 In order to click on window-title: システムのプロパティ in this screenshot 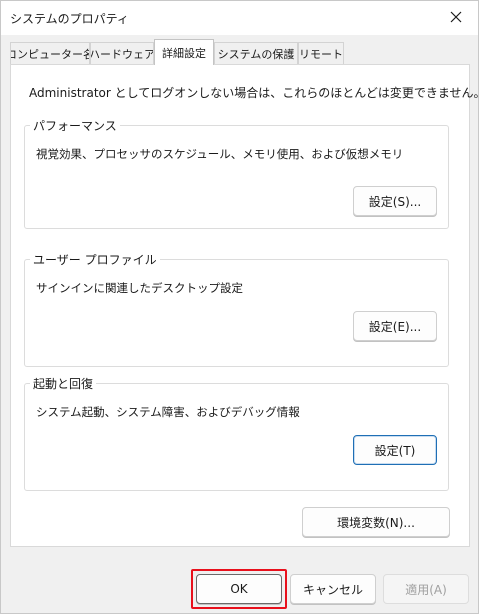, I will do `click(69, 19)`.